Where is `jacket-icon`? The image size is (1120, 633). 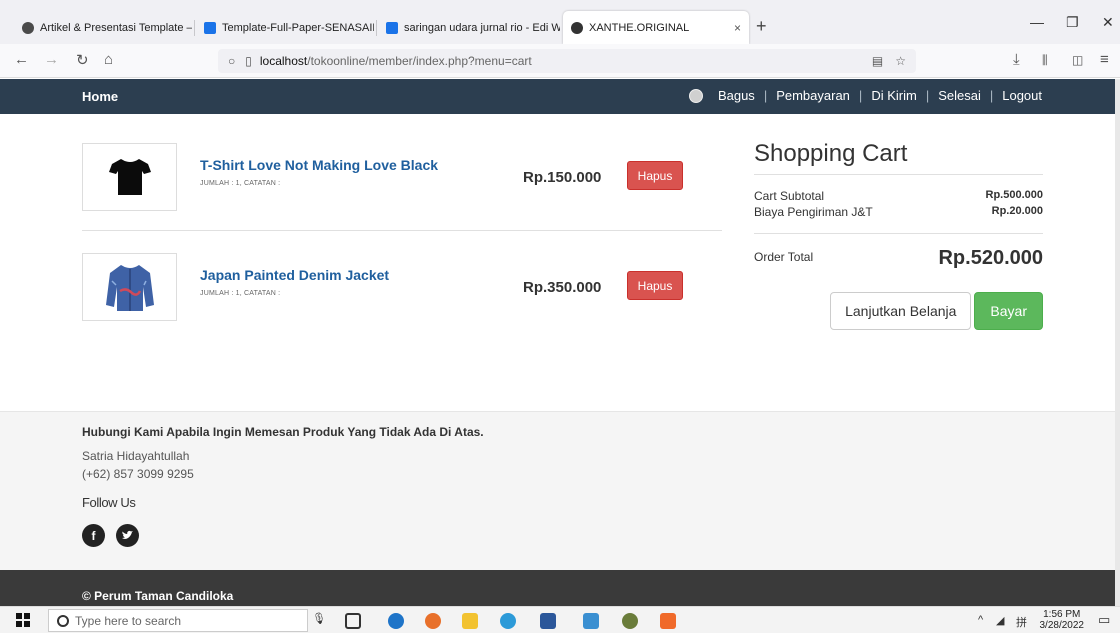 jacket-icon is located at coordinates (129, 288).